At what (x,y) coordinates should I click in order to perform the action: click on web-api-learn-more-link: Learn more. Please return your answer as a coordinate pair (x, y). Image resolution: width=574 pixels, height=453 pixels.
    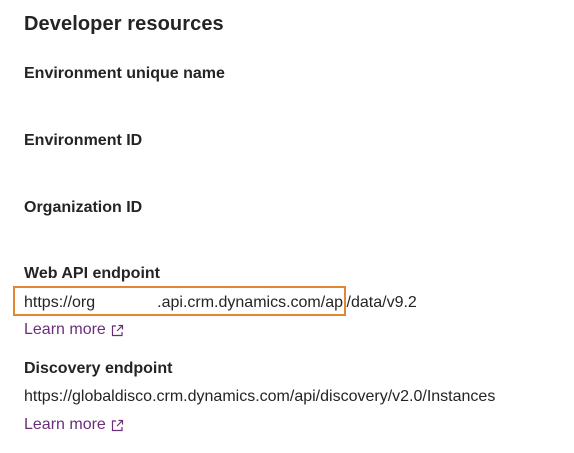
    Looking at the image, I should click on (74, 330).